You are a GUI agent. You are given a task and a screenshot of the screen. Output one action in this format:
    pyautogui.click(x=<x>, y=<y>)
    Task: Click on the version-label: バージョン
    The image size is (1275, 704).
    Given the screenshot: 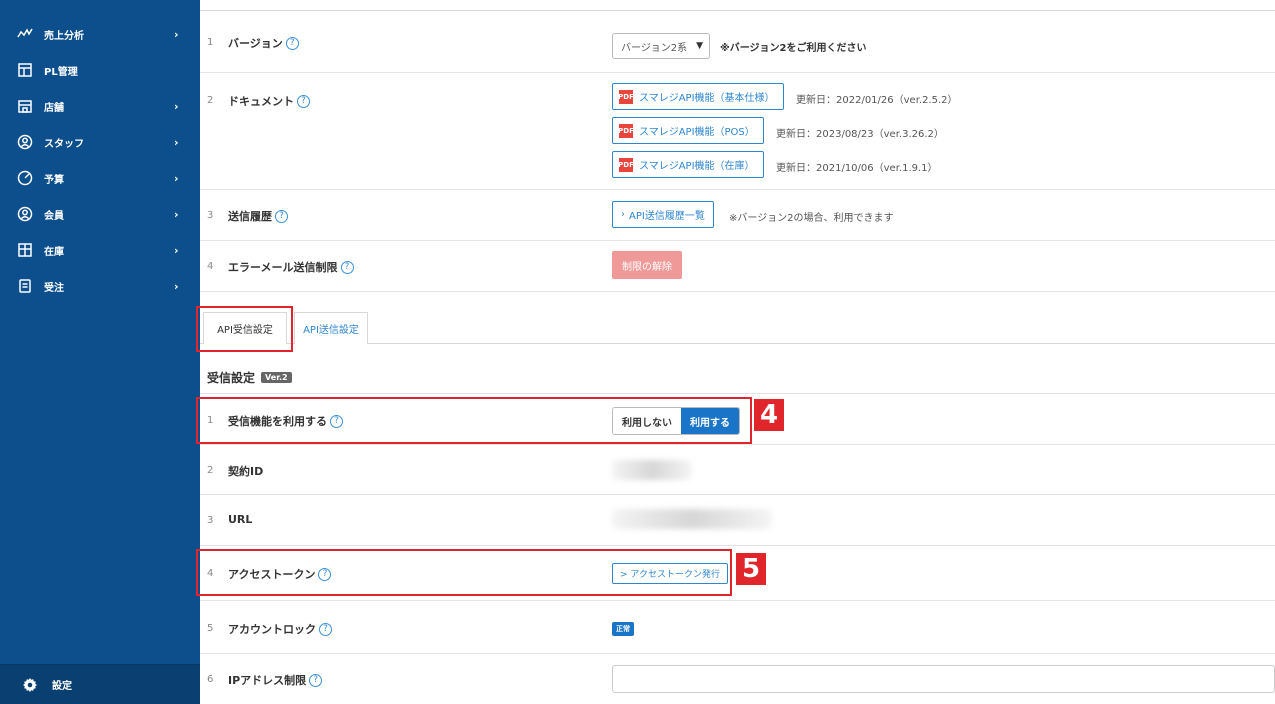 What is the action you would take?
    pyautogui.click(x=255, y=43)
    